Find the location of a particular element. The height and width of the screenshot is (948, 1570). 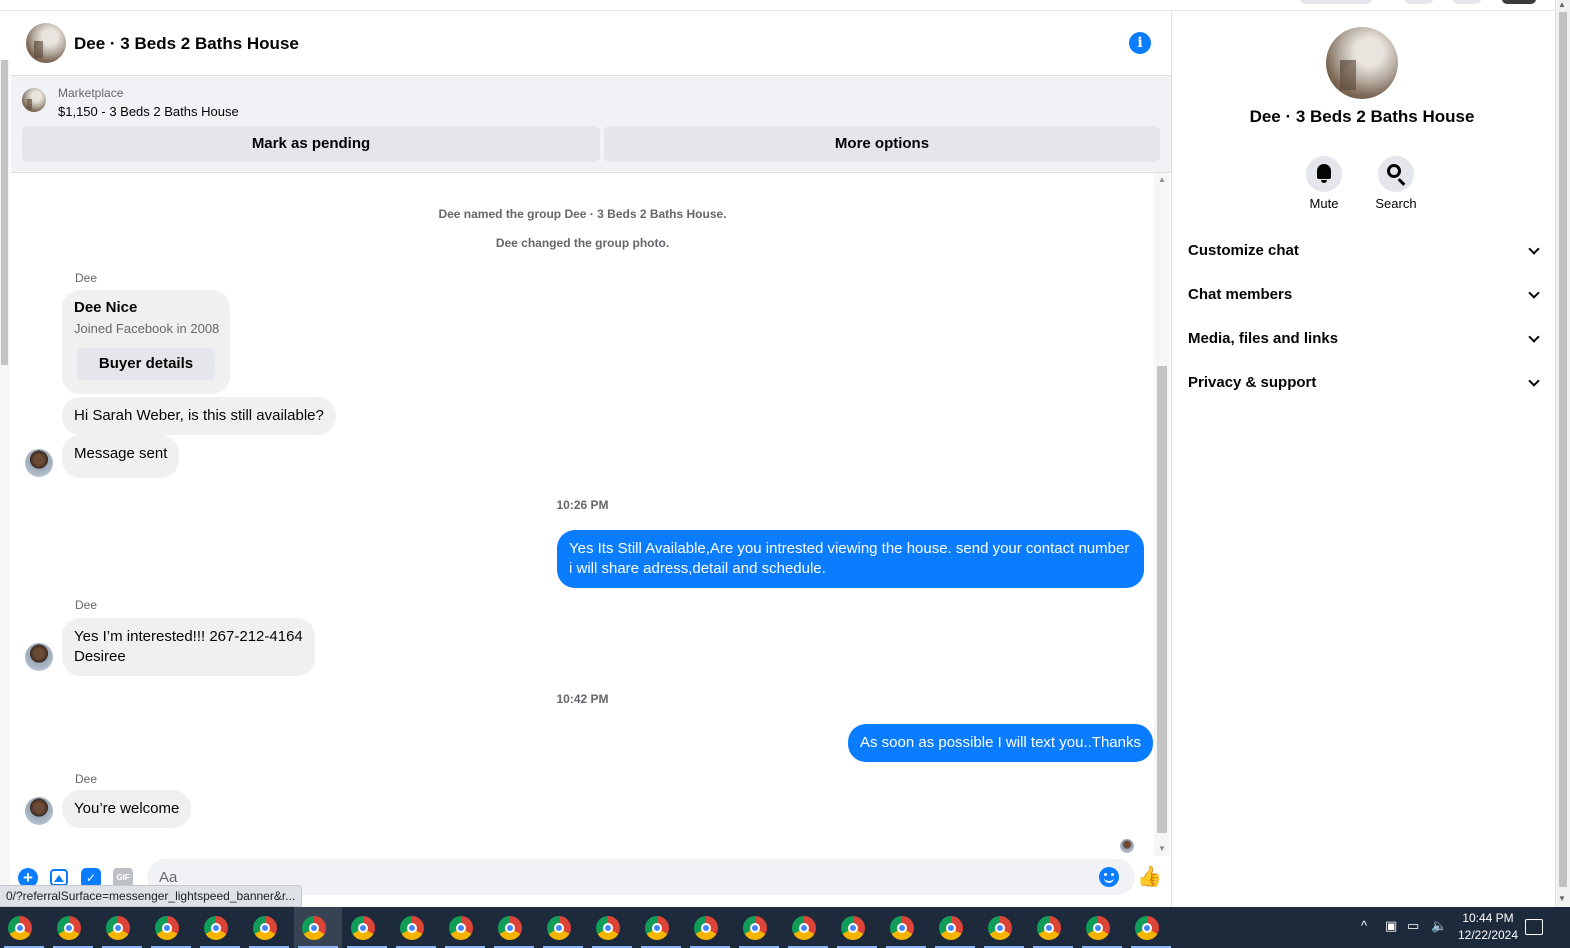

section-label: Privacy & support is located at coordinates (1252, 382).